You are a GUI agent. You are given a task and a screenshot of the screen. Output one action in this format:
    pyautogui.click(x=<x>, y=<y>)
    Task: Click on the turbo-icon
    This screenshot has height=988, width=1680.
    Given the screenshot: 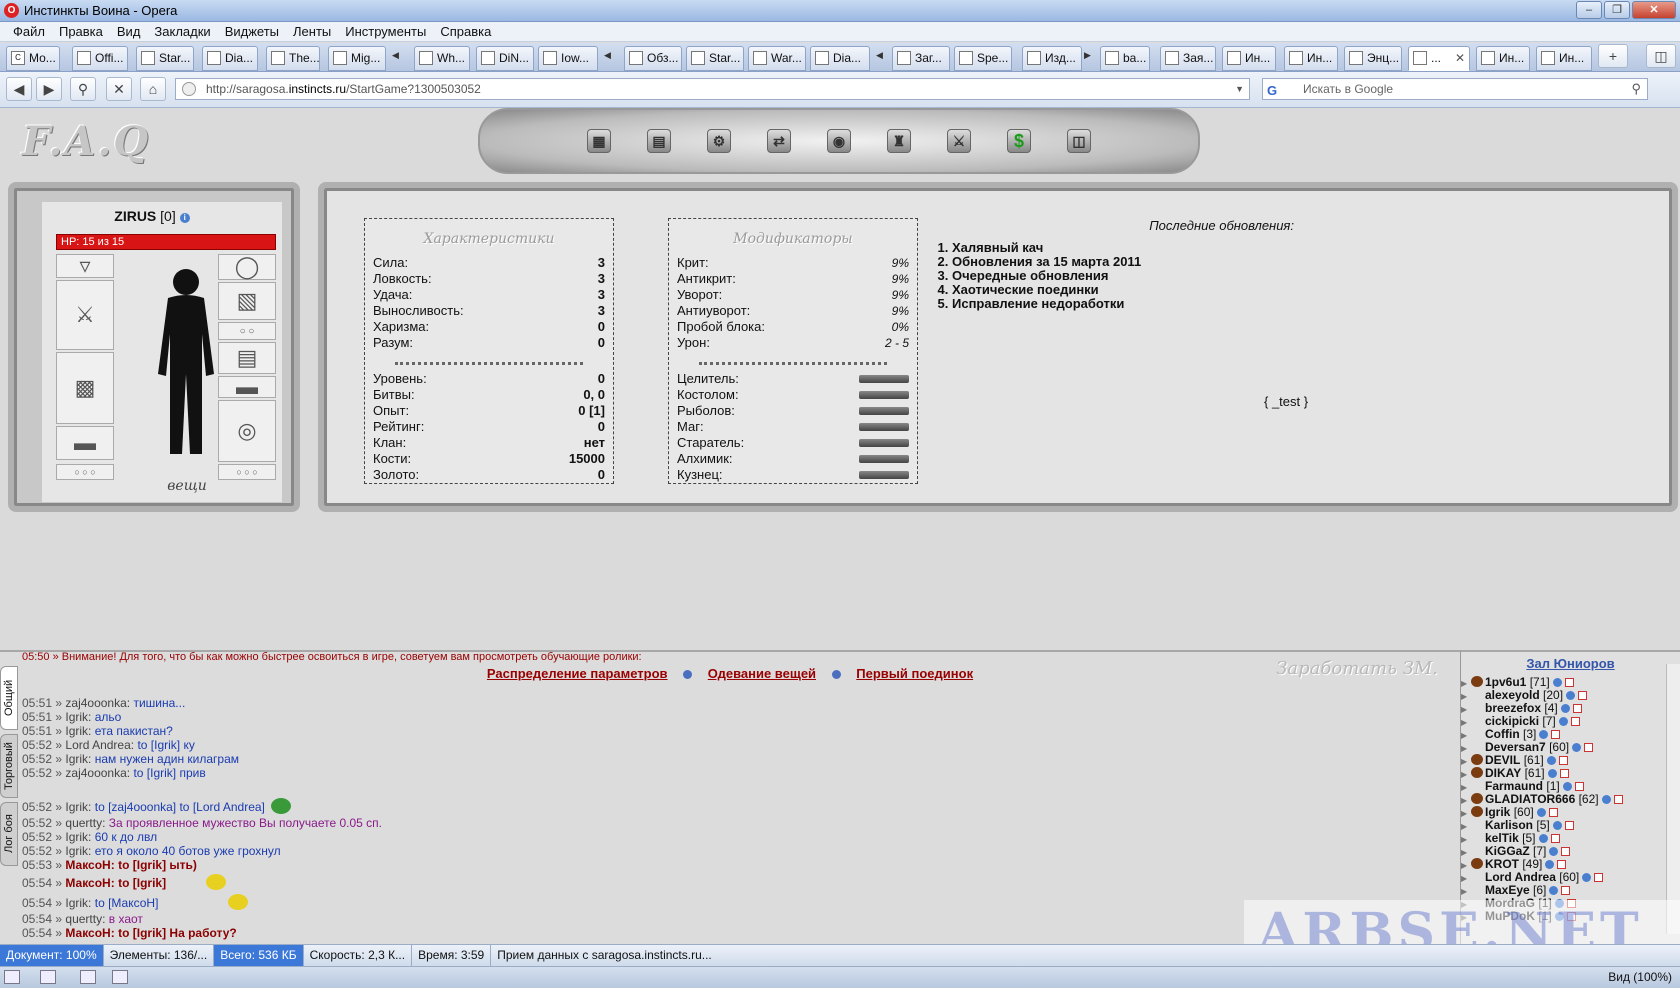 What is the action you would take?
    pyautogui.click(x=120, y=977)
    